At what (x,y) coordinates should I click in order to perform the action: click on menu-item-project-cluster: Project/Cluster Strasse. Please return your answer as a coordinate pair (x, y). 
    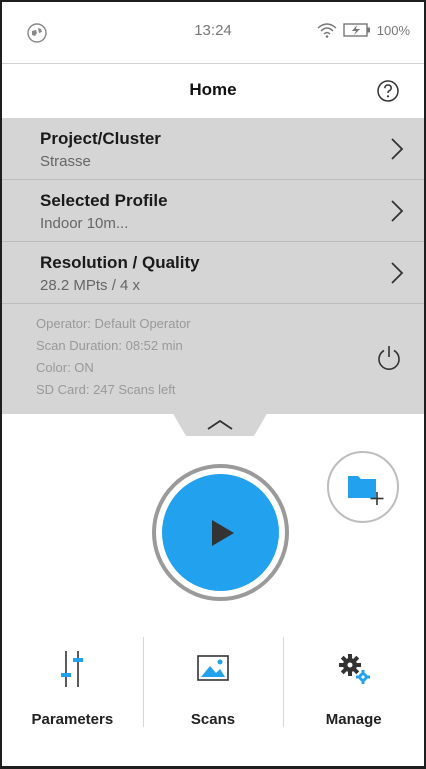
    Looking at the image, I should click on (213, 149).